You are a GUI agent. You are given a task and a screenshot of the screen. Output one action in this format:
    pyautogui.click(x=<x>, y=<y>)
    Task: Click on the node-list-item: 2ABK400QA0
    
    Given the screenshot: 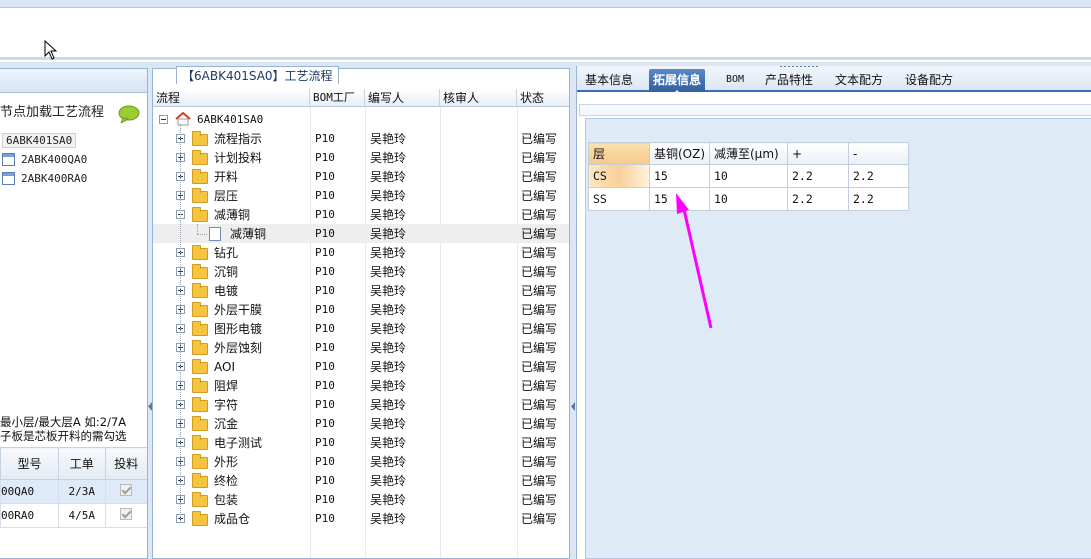 What is the action you would take?
    pyautogui.click(x=73, y=159)
    